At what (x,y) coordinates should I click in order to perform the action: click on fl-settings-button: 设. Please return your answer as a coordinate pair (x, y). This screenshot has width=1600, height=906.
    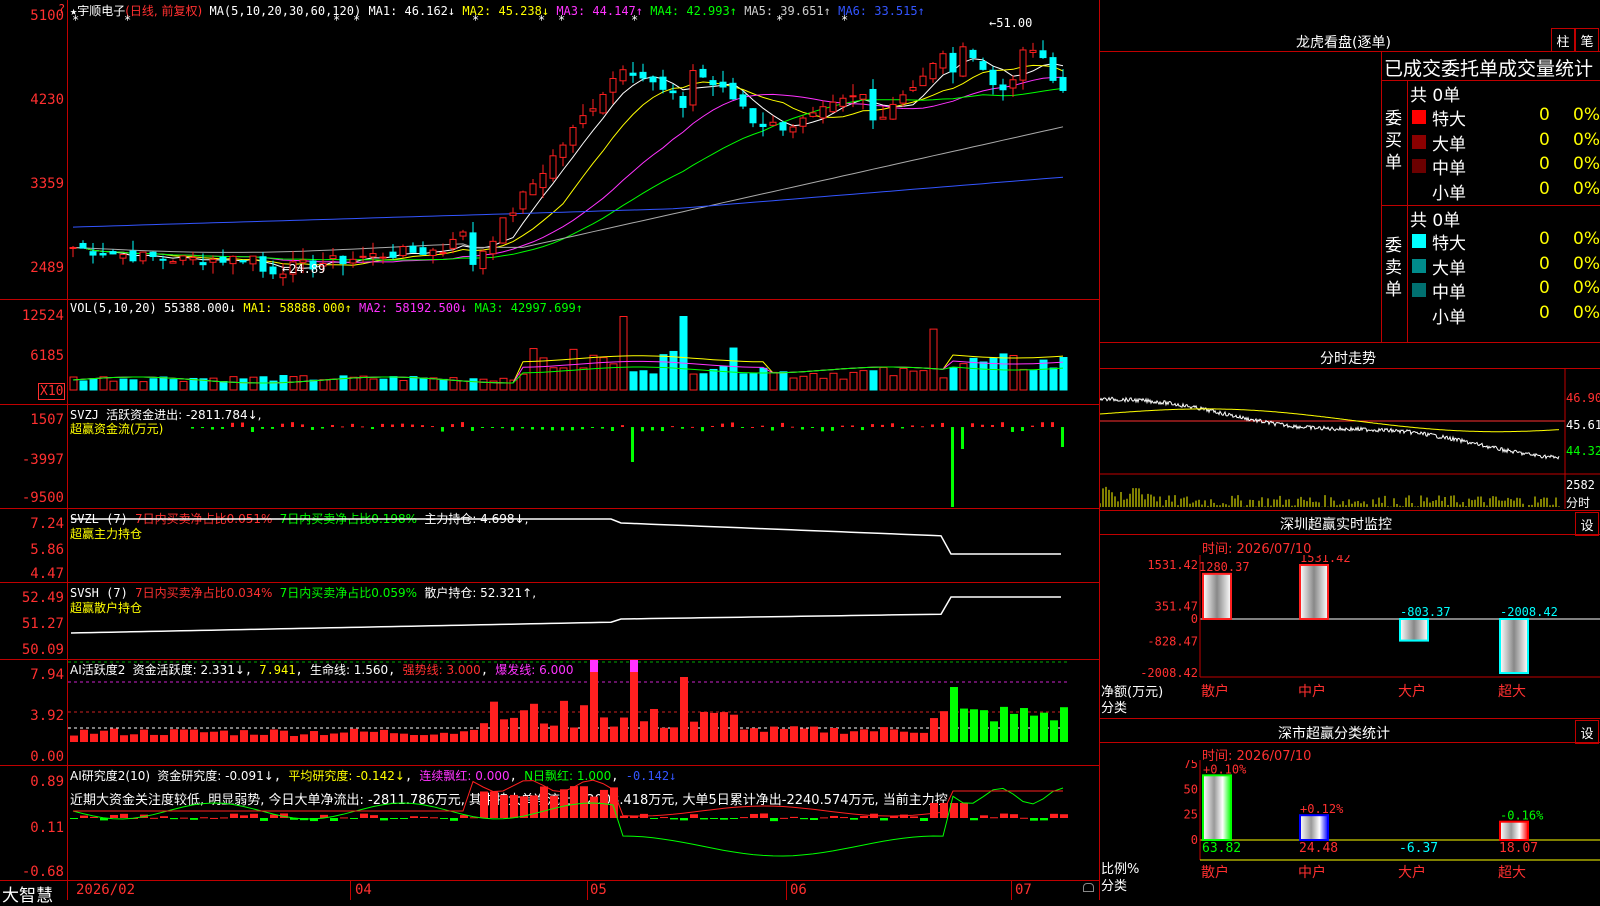
    Looking at the image, I should click on (1587, 732).